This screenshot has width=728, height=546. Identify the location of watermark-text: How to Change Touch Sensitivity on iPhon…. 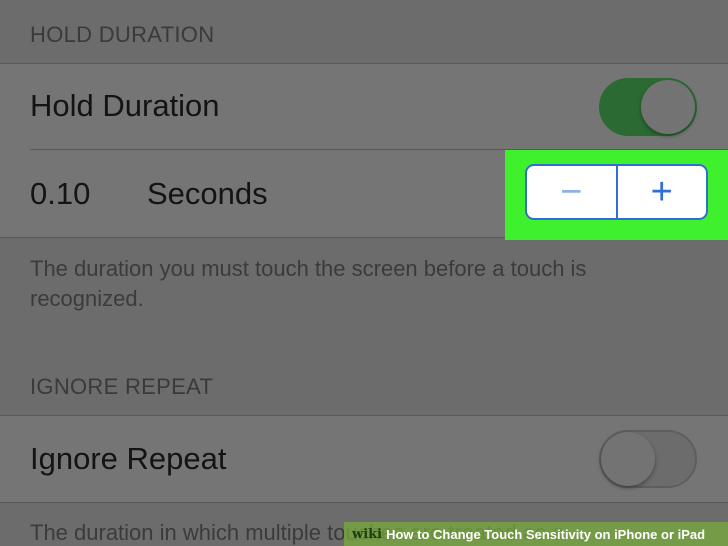
(546, 534).